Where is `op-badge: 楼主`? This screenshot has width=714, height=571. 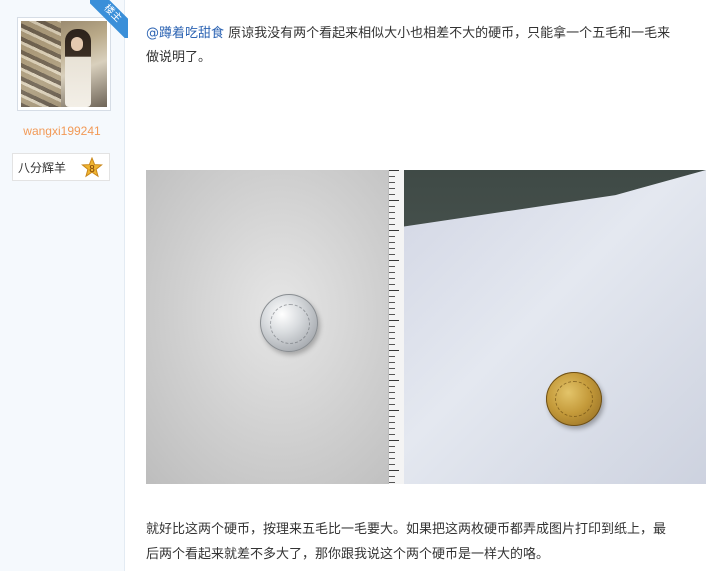 op-badge: 楼主 is located at coordinates (109, 19).